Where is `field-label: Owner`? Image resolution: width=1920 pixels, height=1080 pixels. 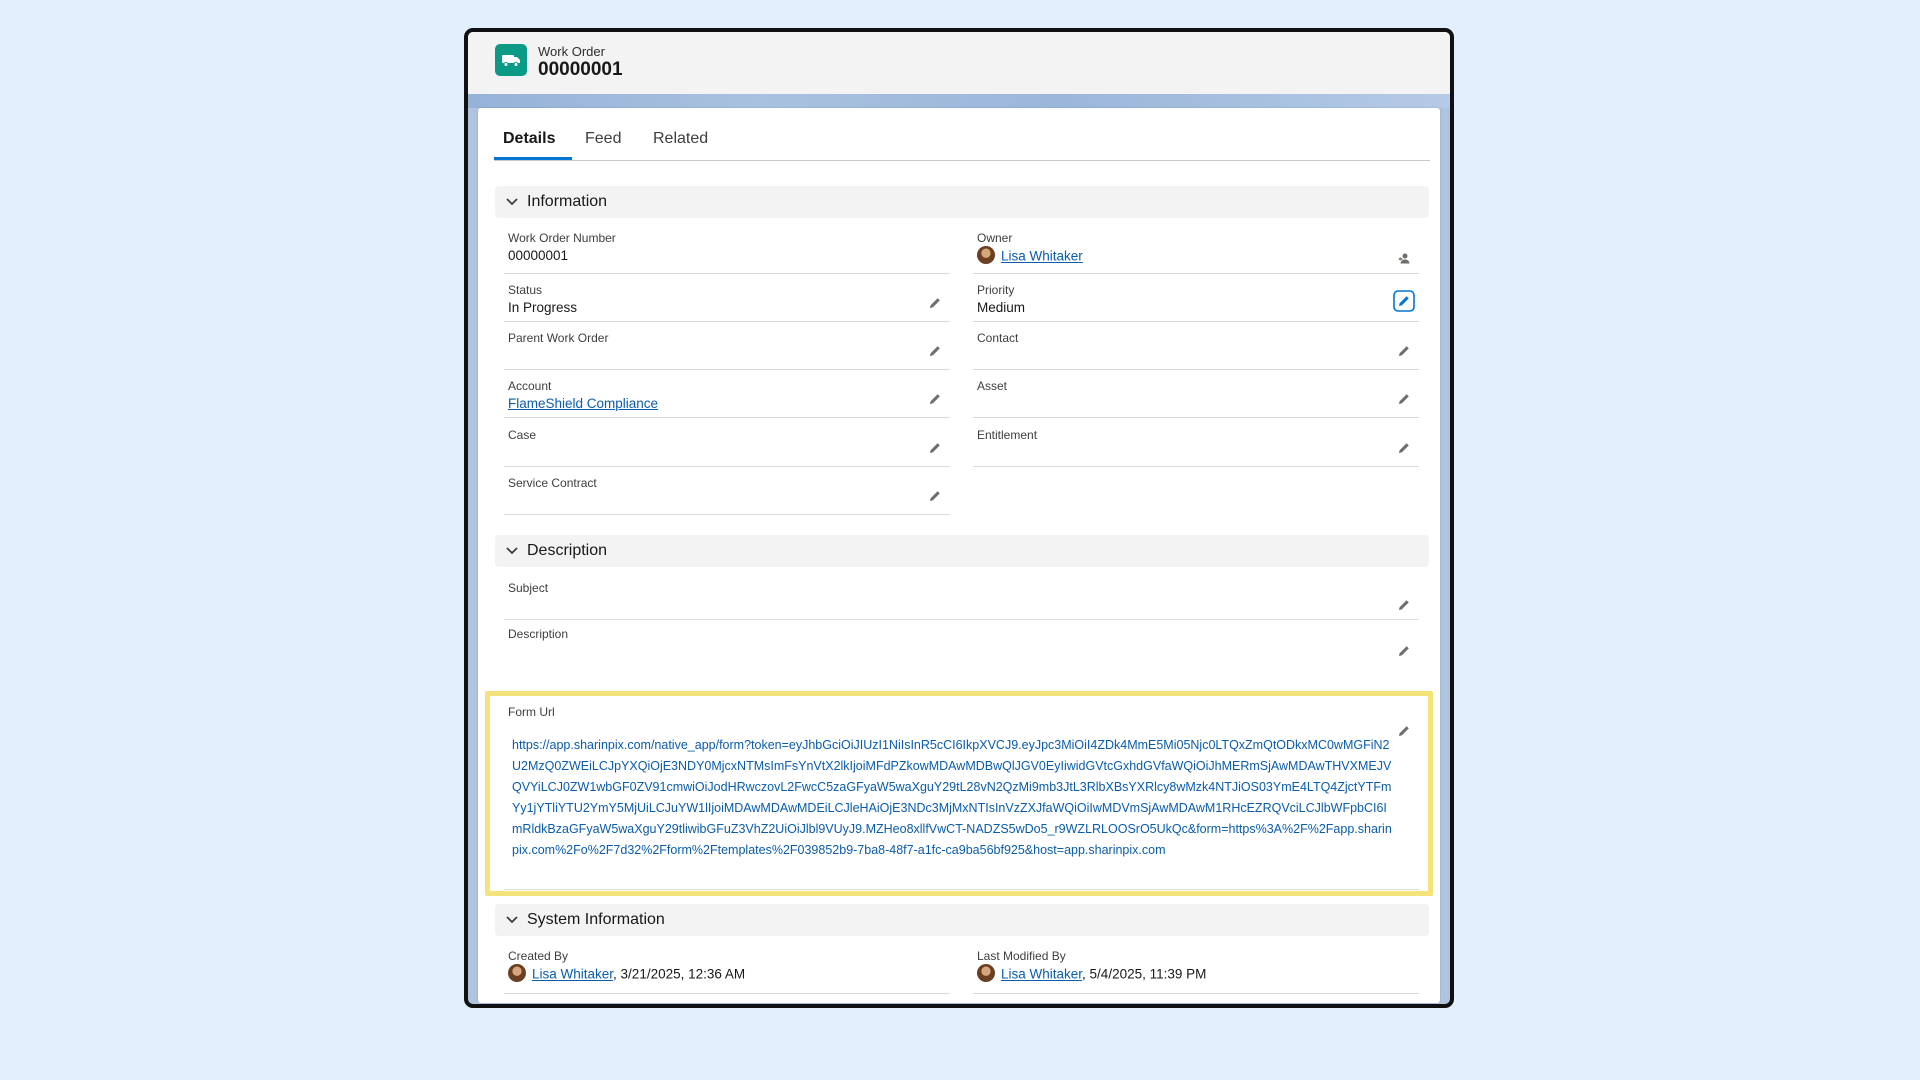
field-label: Owner is located at coordinates (995, 238).